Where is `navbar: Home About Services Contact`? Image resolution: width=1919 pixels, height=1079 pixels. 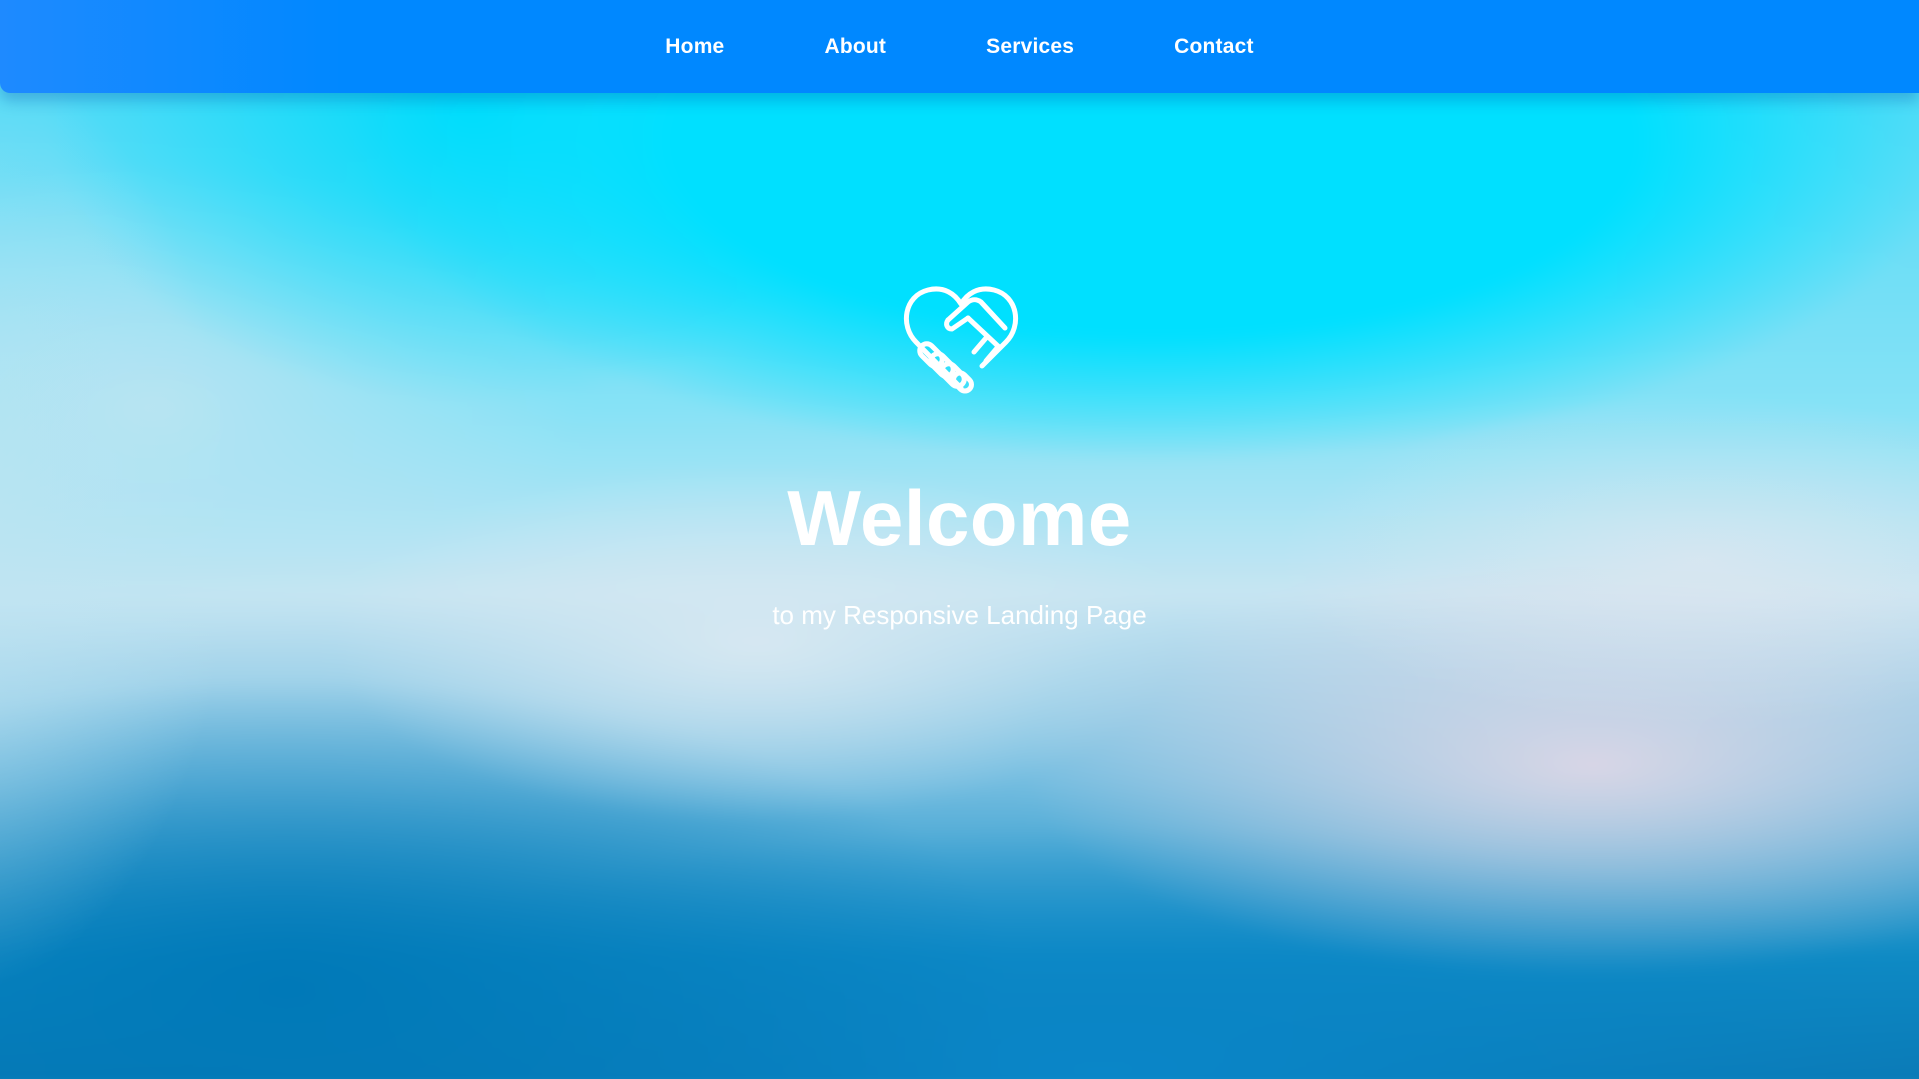
navbar: Home About Services Contact is located at coordinates (959, 46).